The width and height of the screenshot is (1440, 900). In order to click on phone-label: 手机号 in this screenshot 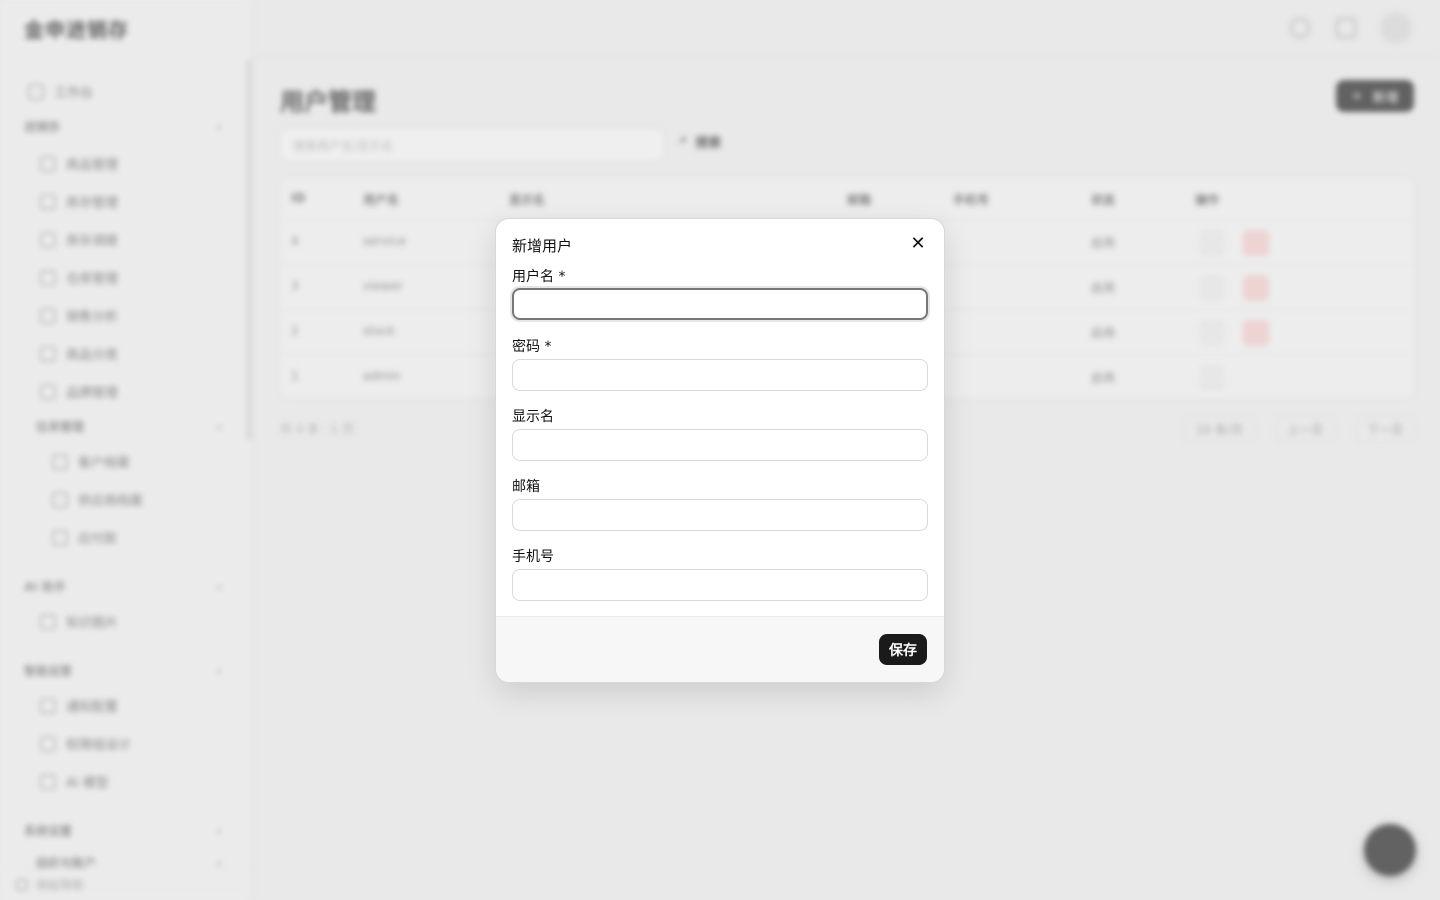, I will do `click(533, 557)`.